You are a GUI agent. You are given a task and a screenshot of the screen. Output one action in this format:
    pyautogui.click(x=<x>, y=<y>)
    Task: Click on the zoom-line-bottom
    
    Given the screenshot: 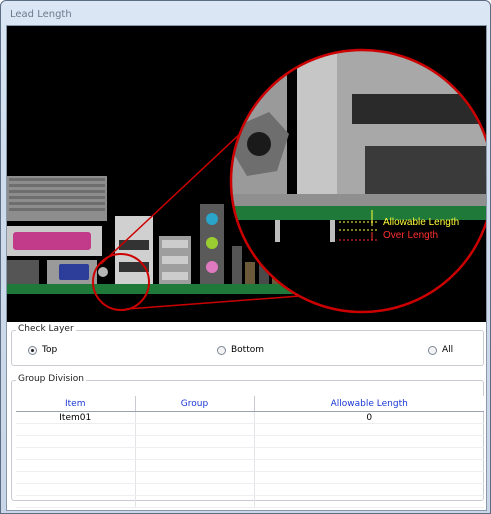 What is the action you would take?
    pyautogui.click(x=227, y=301)
    